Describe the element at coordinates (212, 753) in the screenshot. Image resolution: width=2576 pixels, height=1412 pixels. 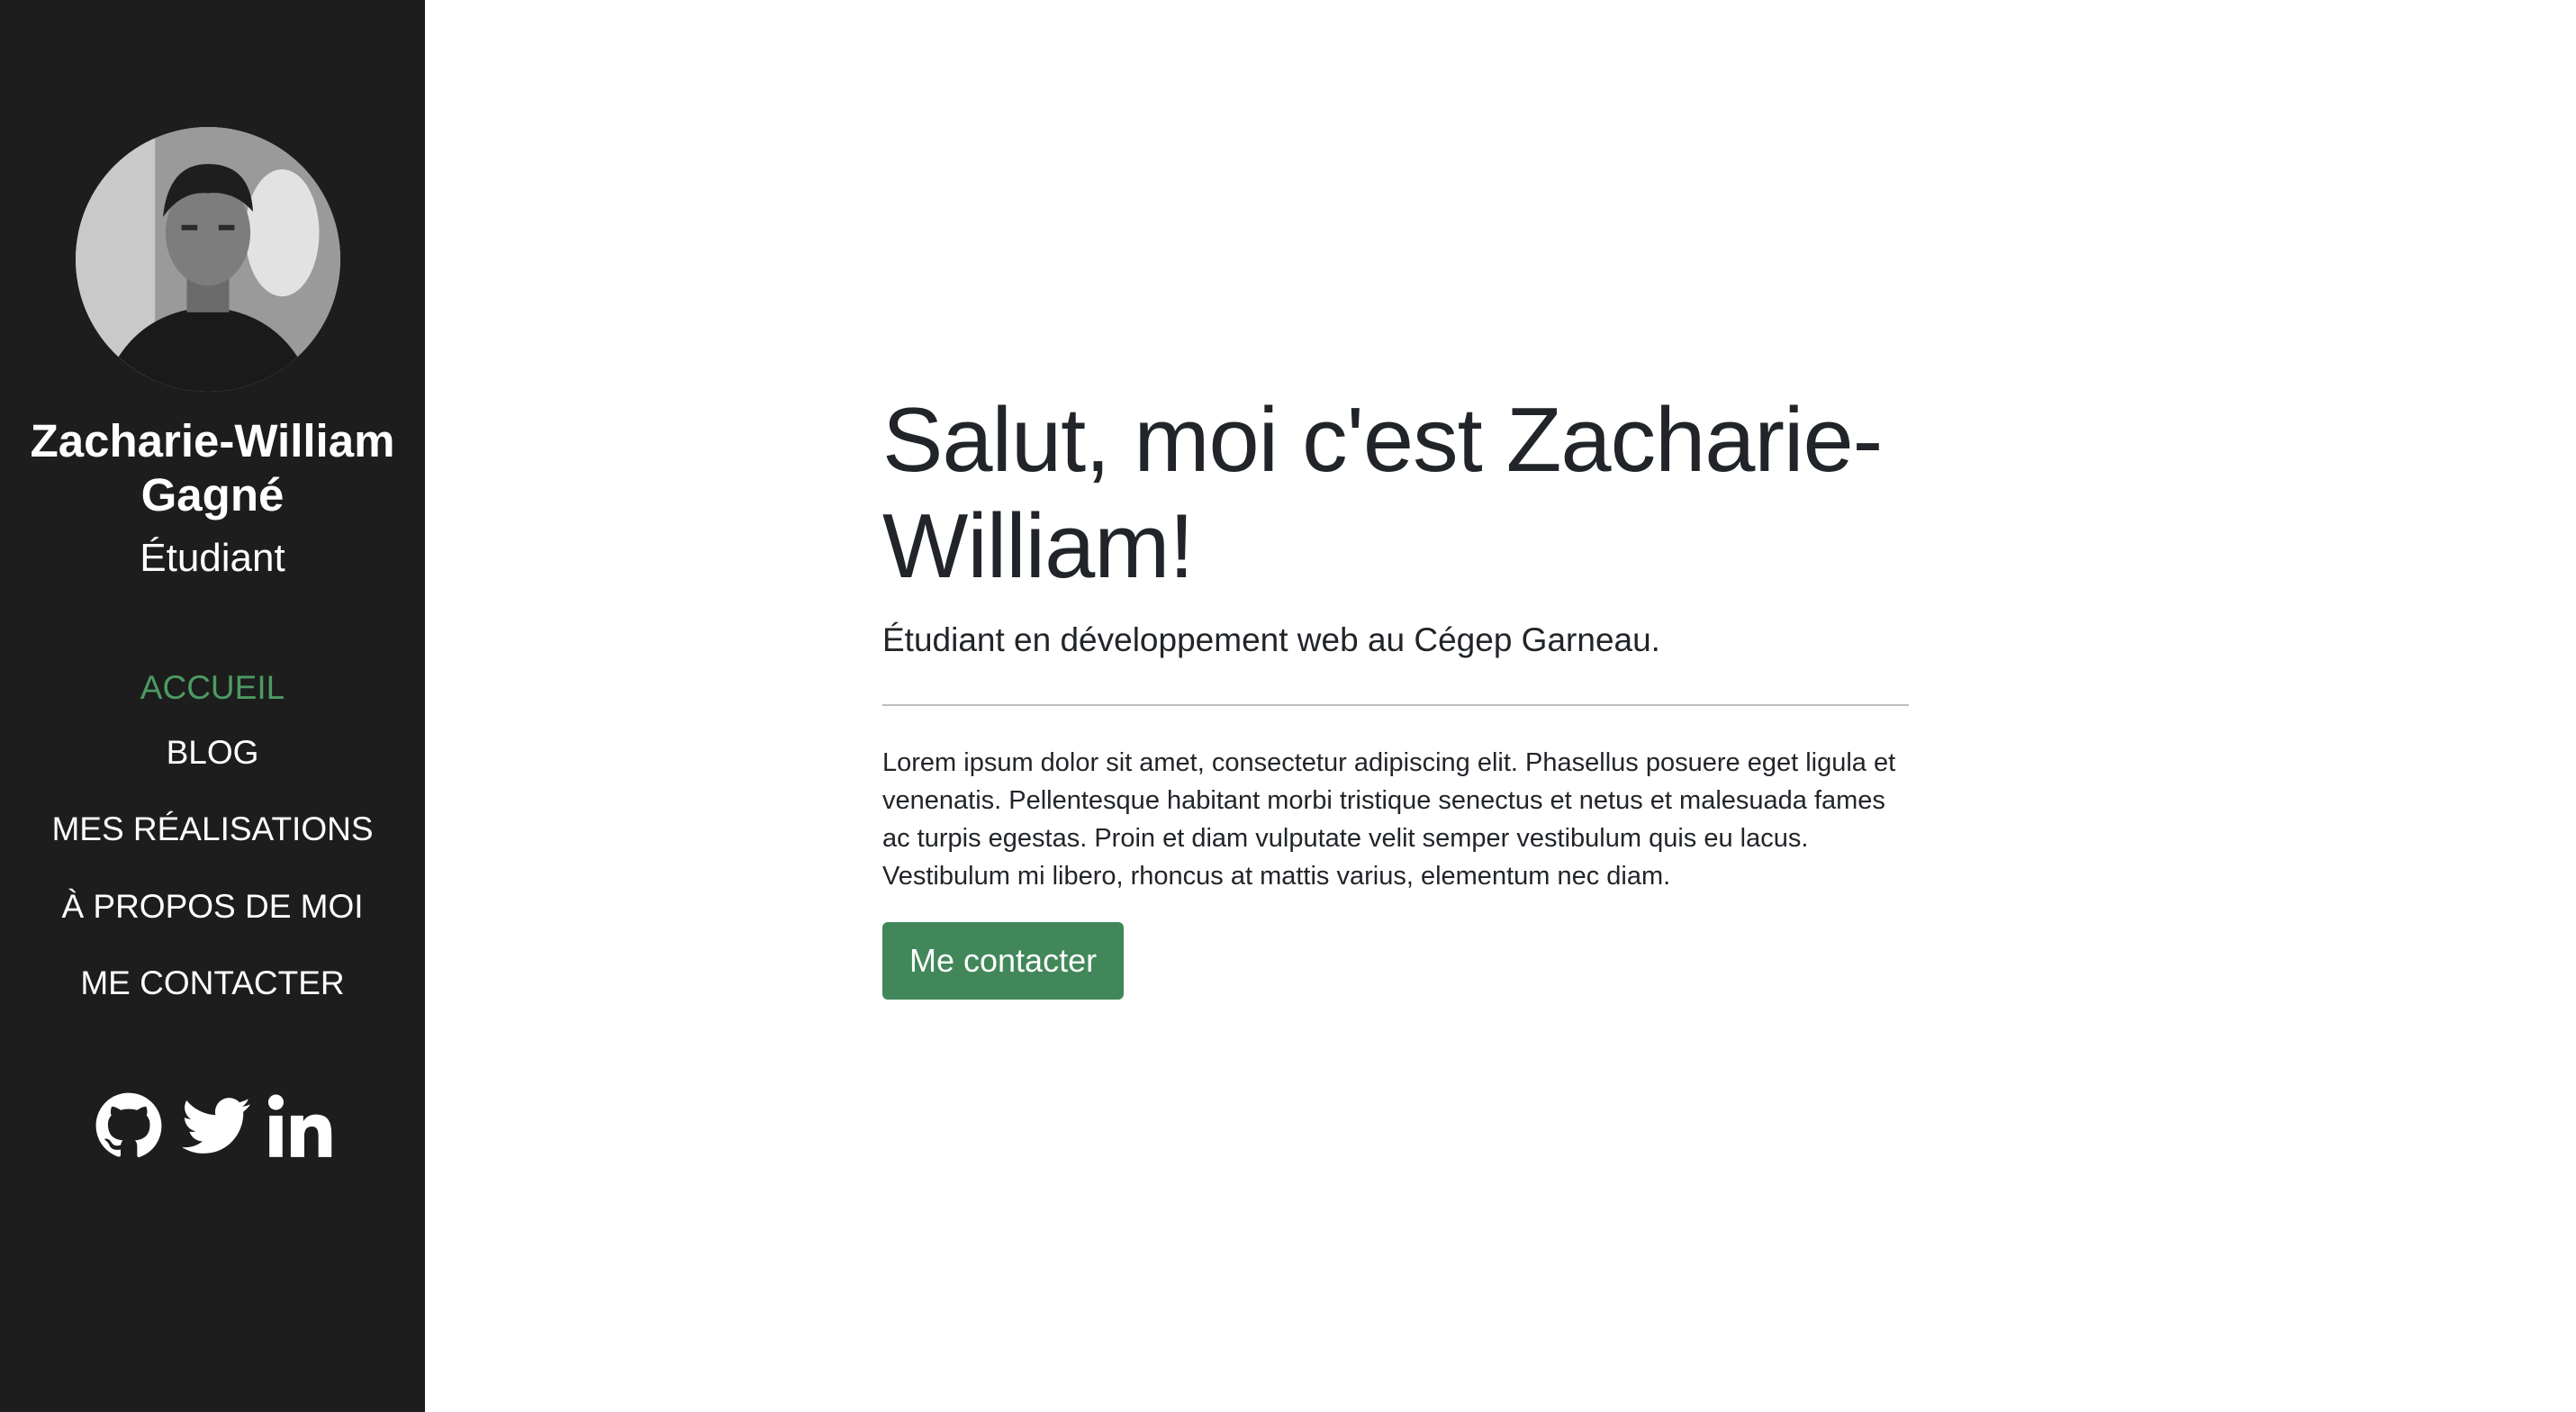
I see `nav-item-blog: BLOG` at that location.